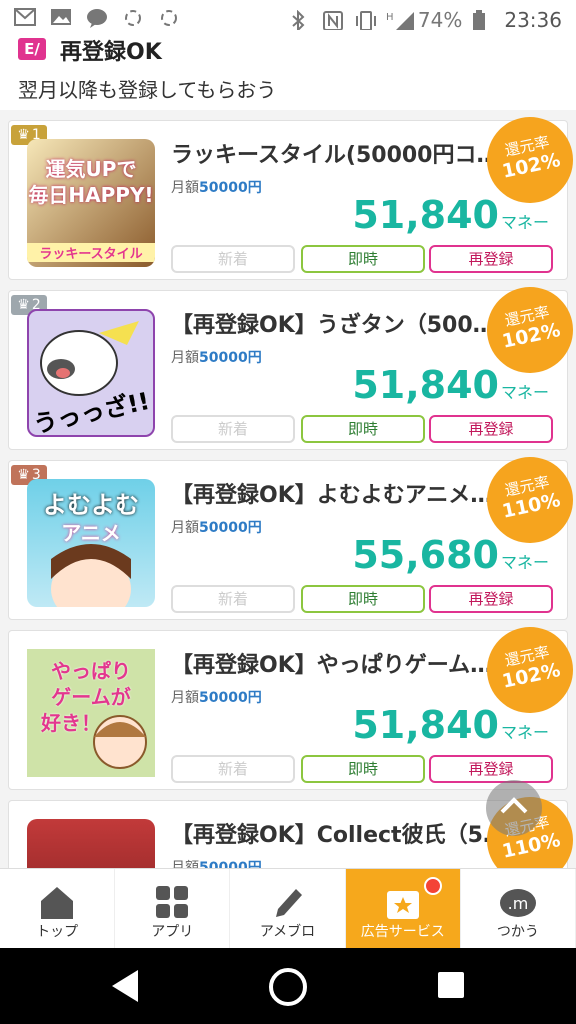 The image size is (576, 1024). I want to click on app-thumbnail, so click(91, 844).